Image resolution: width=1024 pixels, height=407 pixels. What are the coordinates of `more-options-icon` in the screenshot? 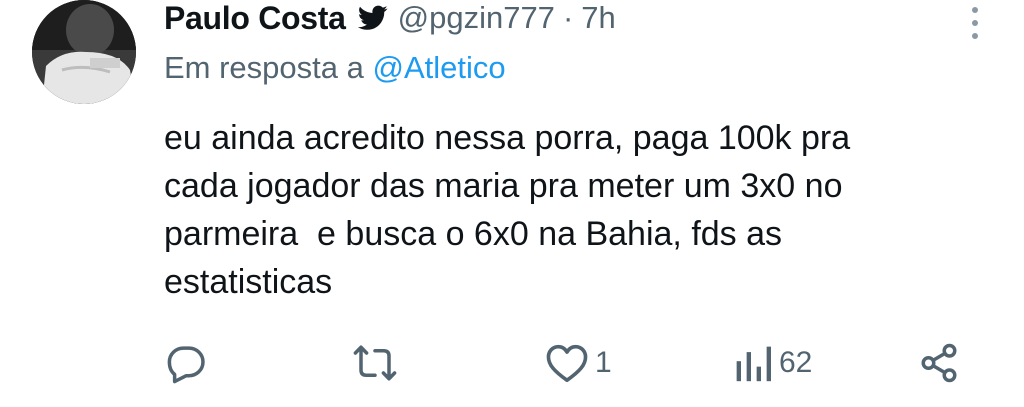 It's located at (975, 23).